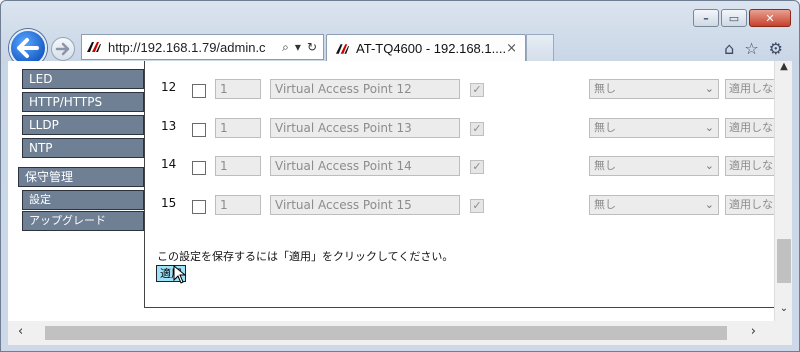  Describe the element at coordinates (511, 48) in the screenshot. I see `tab-close-icon: ×` at that location.